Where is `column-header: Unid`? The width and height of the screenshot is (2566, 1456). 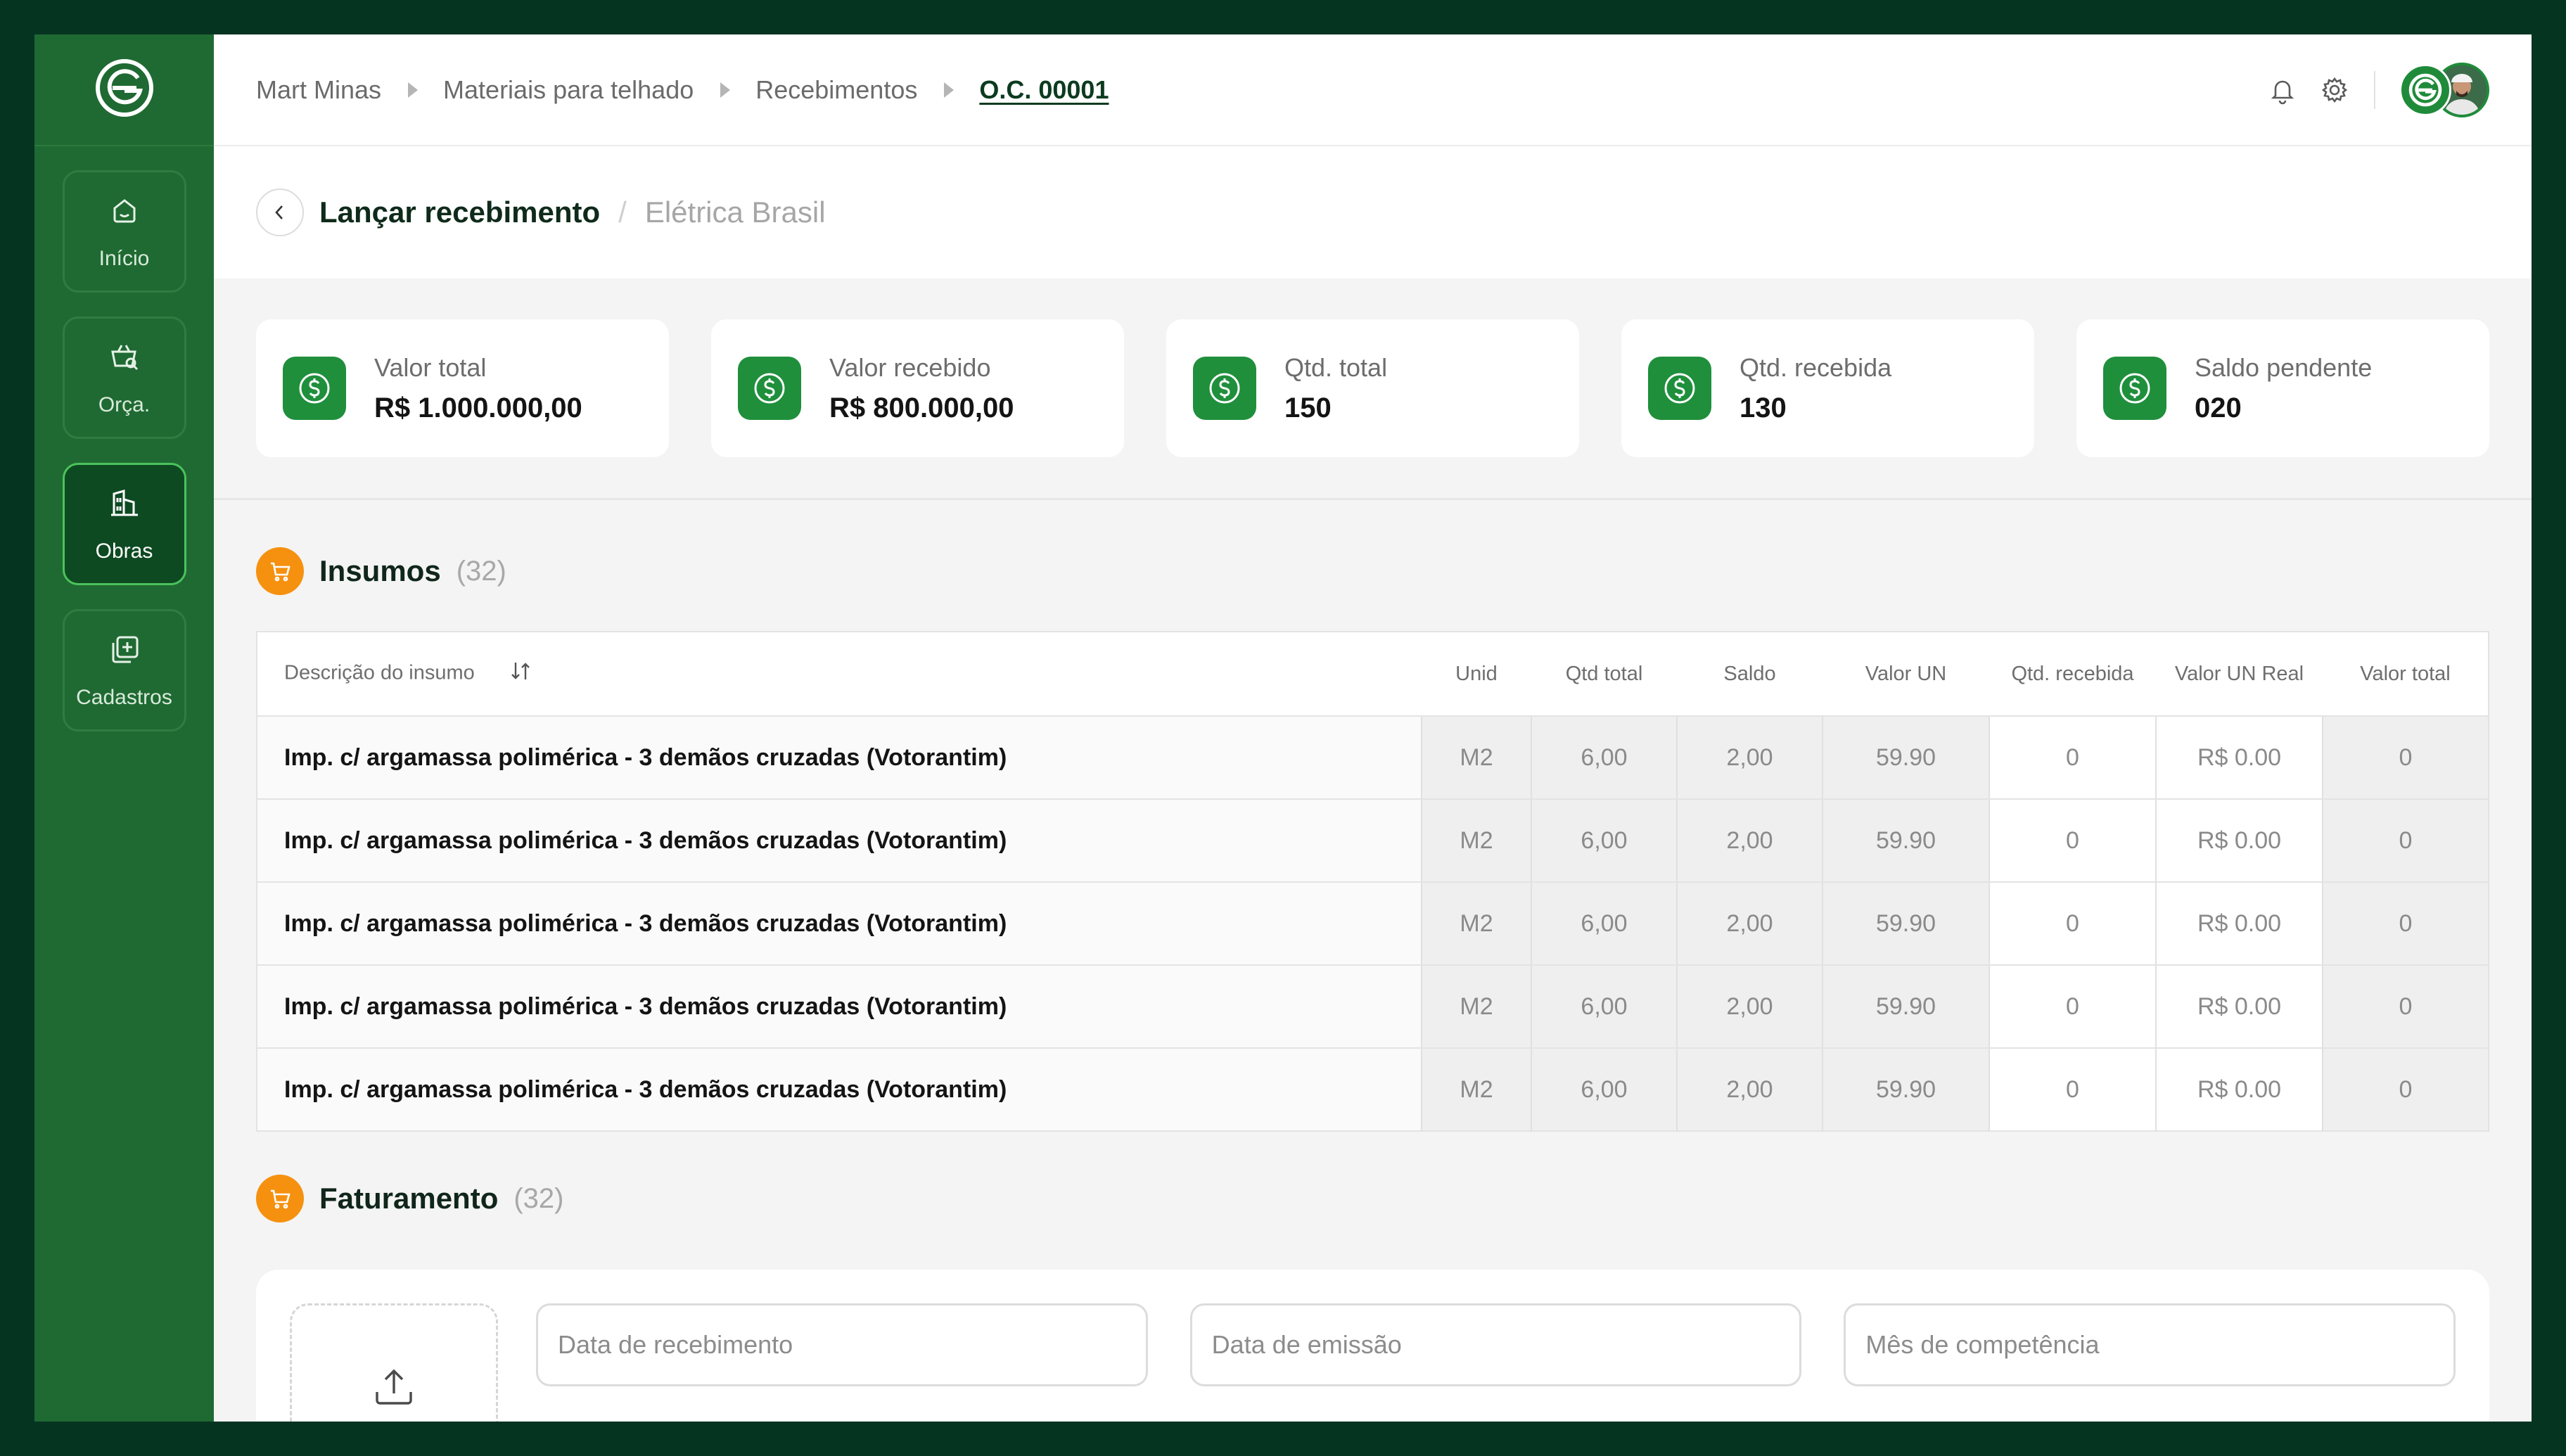
column-header: Unid is located at coordinates (1477, 674).